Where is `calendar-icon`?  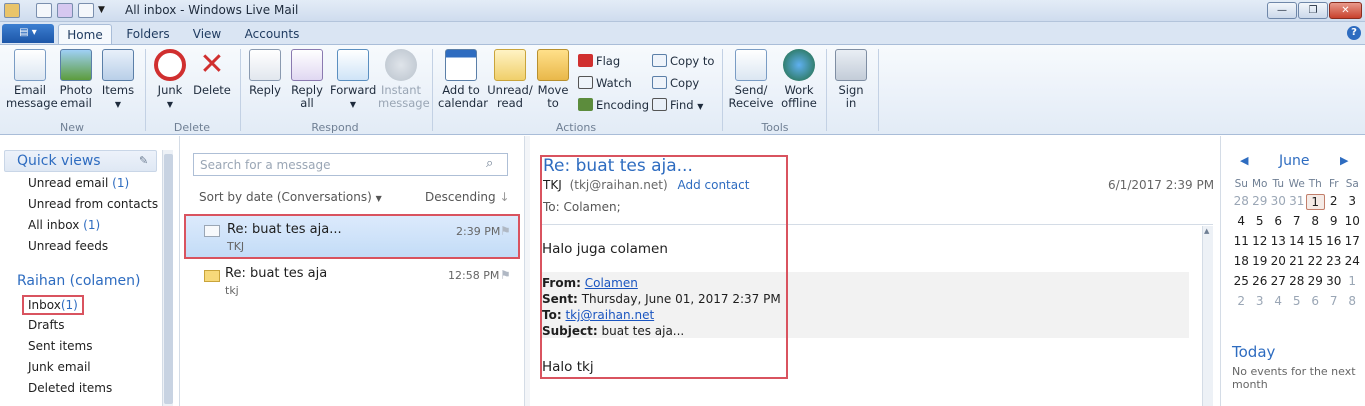 calendar-icon is located at coordinates (461, 65).